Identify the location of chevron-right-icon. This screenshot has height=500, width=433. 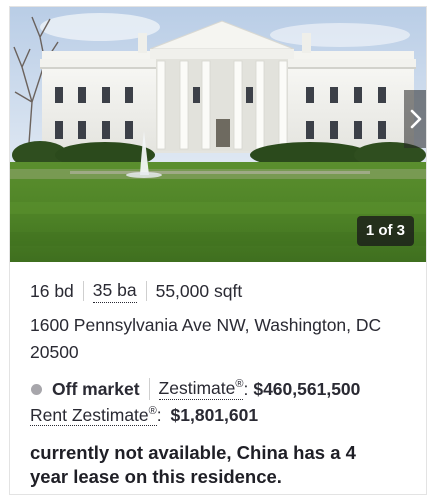
(416, 119).